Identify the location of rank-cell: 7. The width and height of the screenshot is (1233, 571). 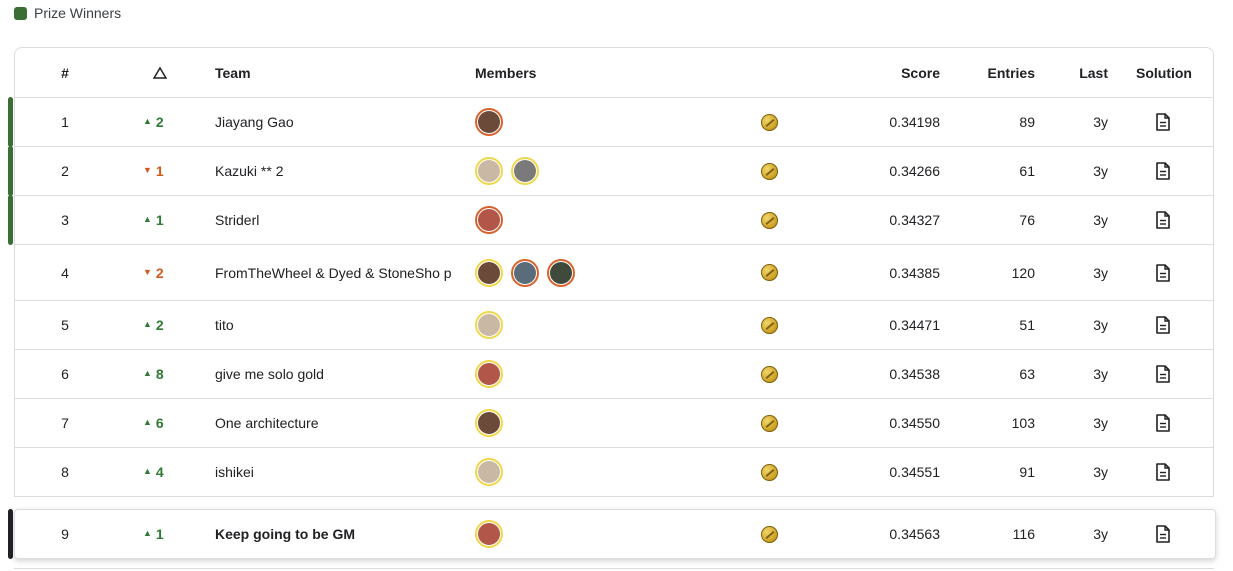
(65, 423).